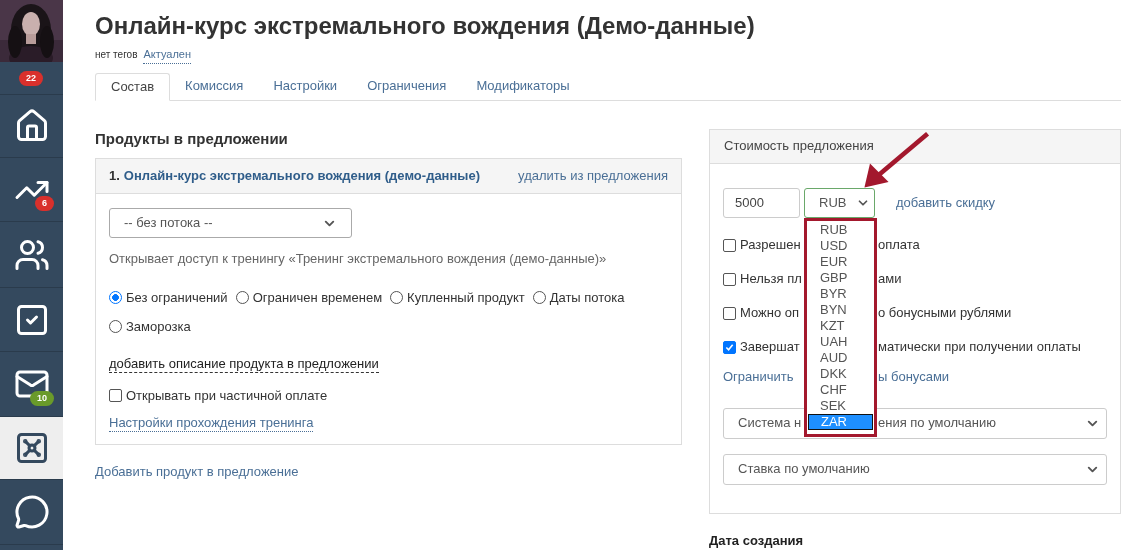 The image size is (1131, 550). I want to click on radio-label: Ограничен временем, so click(317, 297).